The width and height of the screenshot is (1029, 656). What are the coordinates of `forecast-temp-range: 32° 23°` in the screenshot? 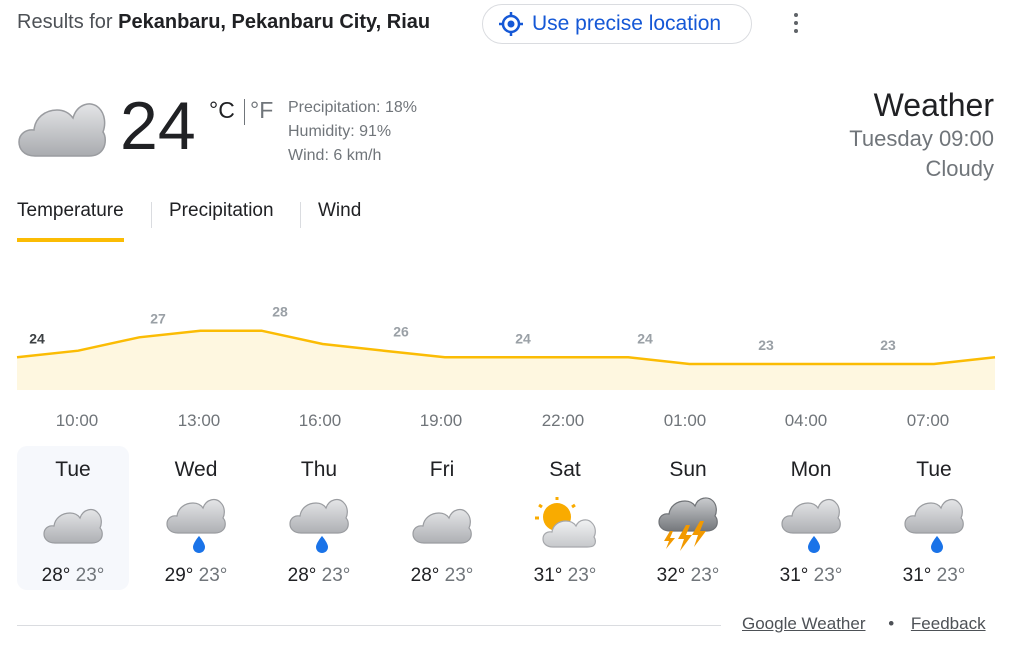 It's located at (688, 576).